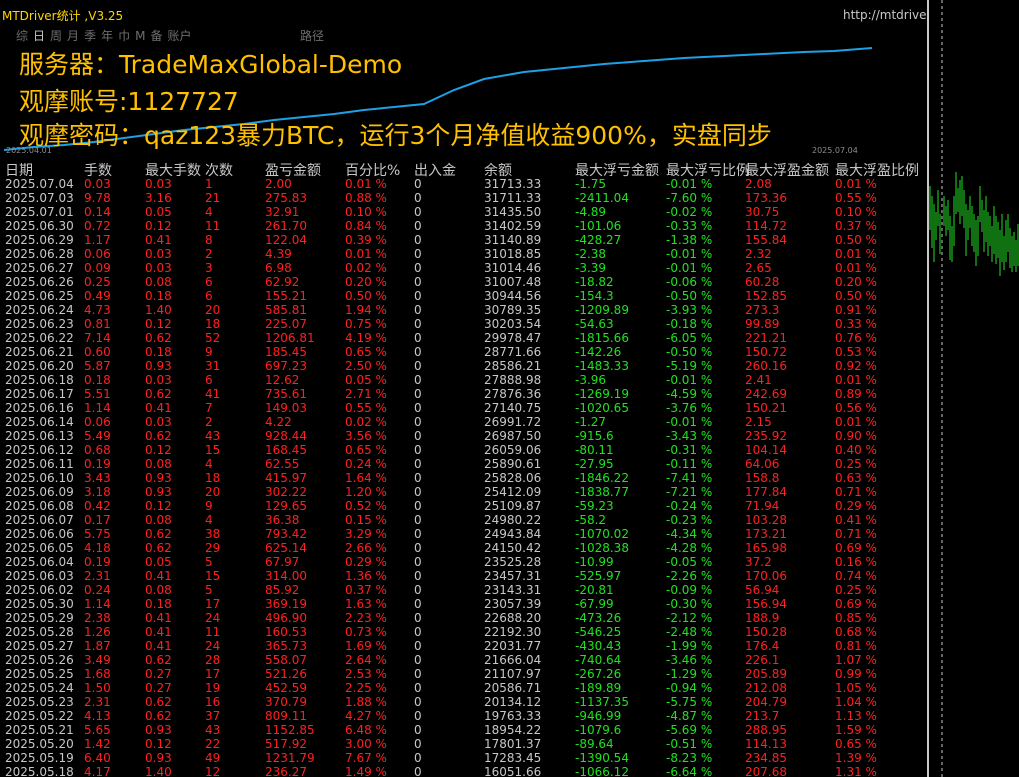 This screenshot has width=1019, height=777. I want to click on period-tab: M, so click(140, 36).